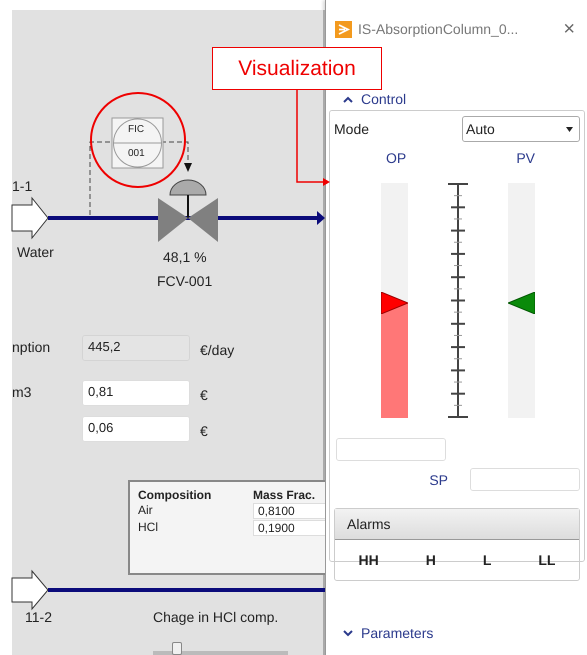 The width and height of the screenshot is (587, 655). What do you see at coordinates (487, 560) in the screenshot?
I see `alarm-level: L` at bounding box center [487, 560].